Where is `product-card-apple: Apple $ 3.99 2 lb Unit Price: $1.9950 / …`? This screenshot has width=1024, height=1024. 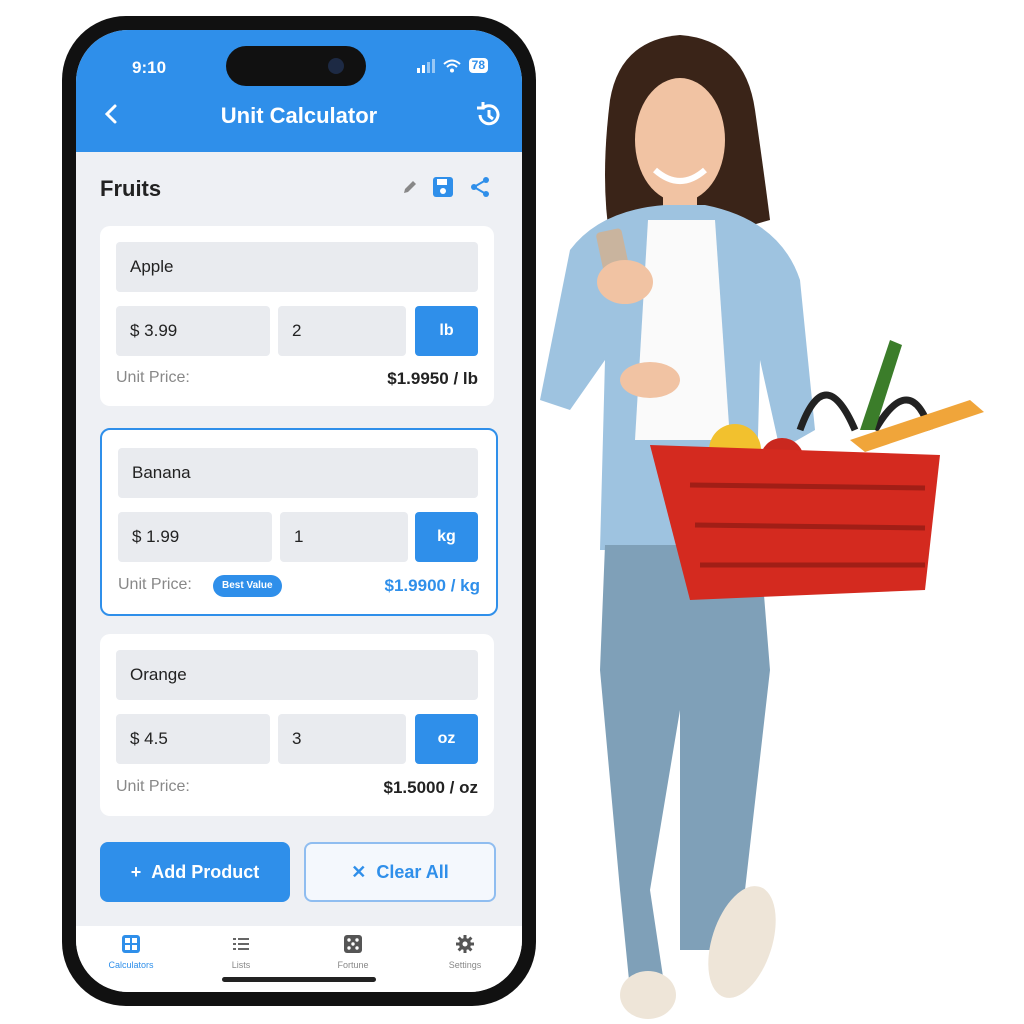 product-card-apple: Apple $ 3.99 2 lb Unit Price: $1.9950 / … is located at coordinates (297, 316).